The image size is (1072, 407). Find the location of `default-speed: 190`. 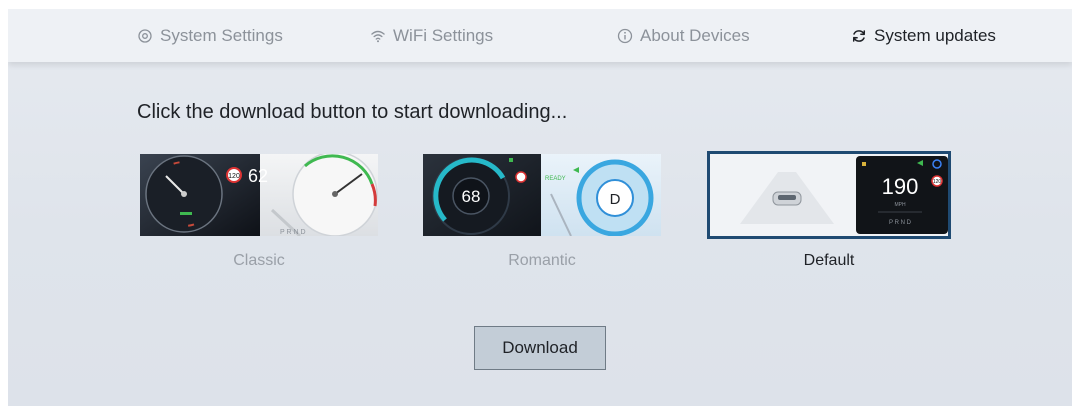

default-speed: 190 is located at coordinates (900, 186).